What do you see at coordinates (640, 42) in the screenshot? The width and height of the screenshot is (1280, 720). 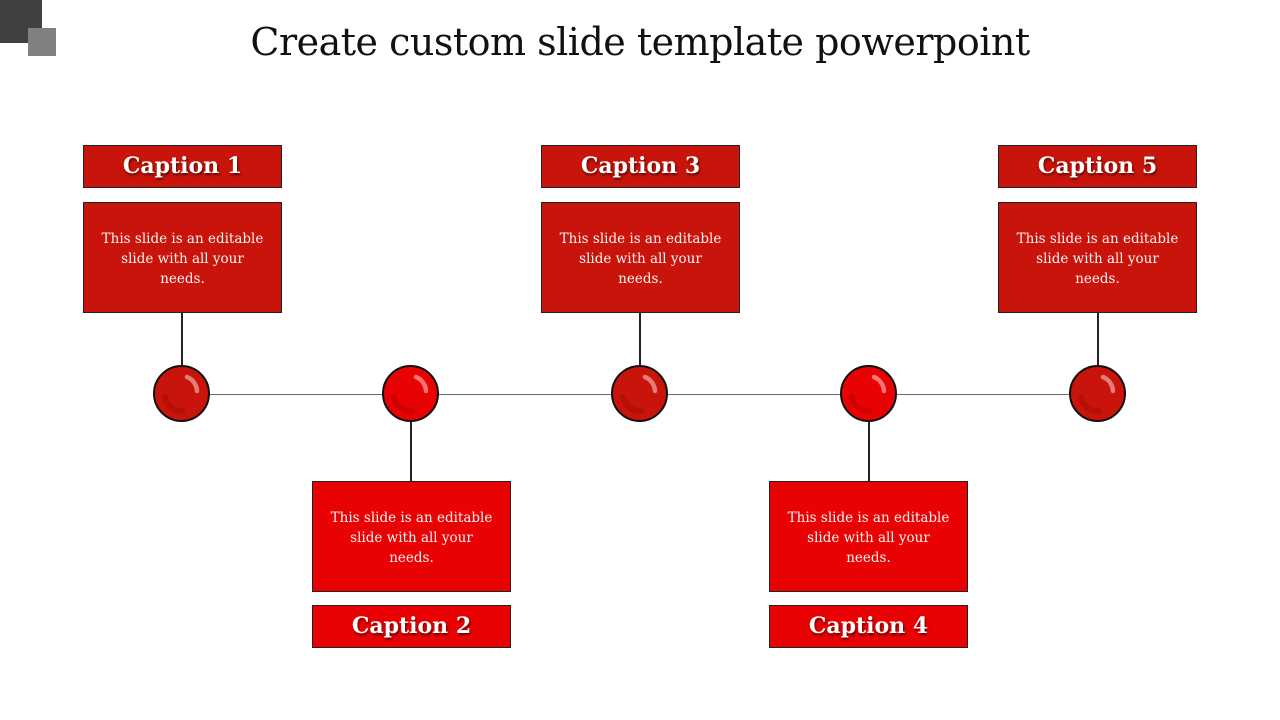 I see `slide-title: Create custom slide template powerpoint` at bounding box center [640, 42].